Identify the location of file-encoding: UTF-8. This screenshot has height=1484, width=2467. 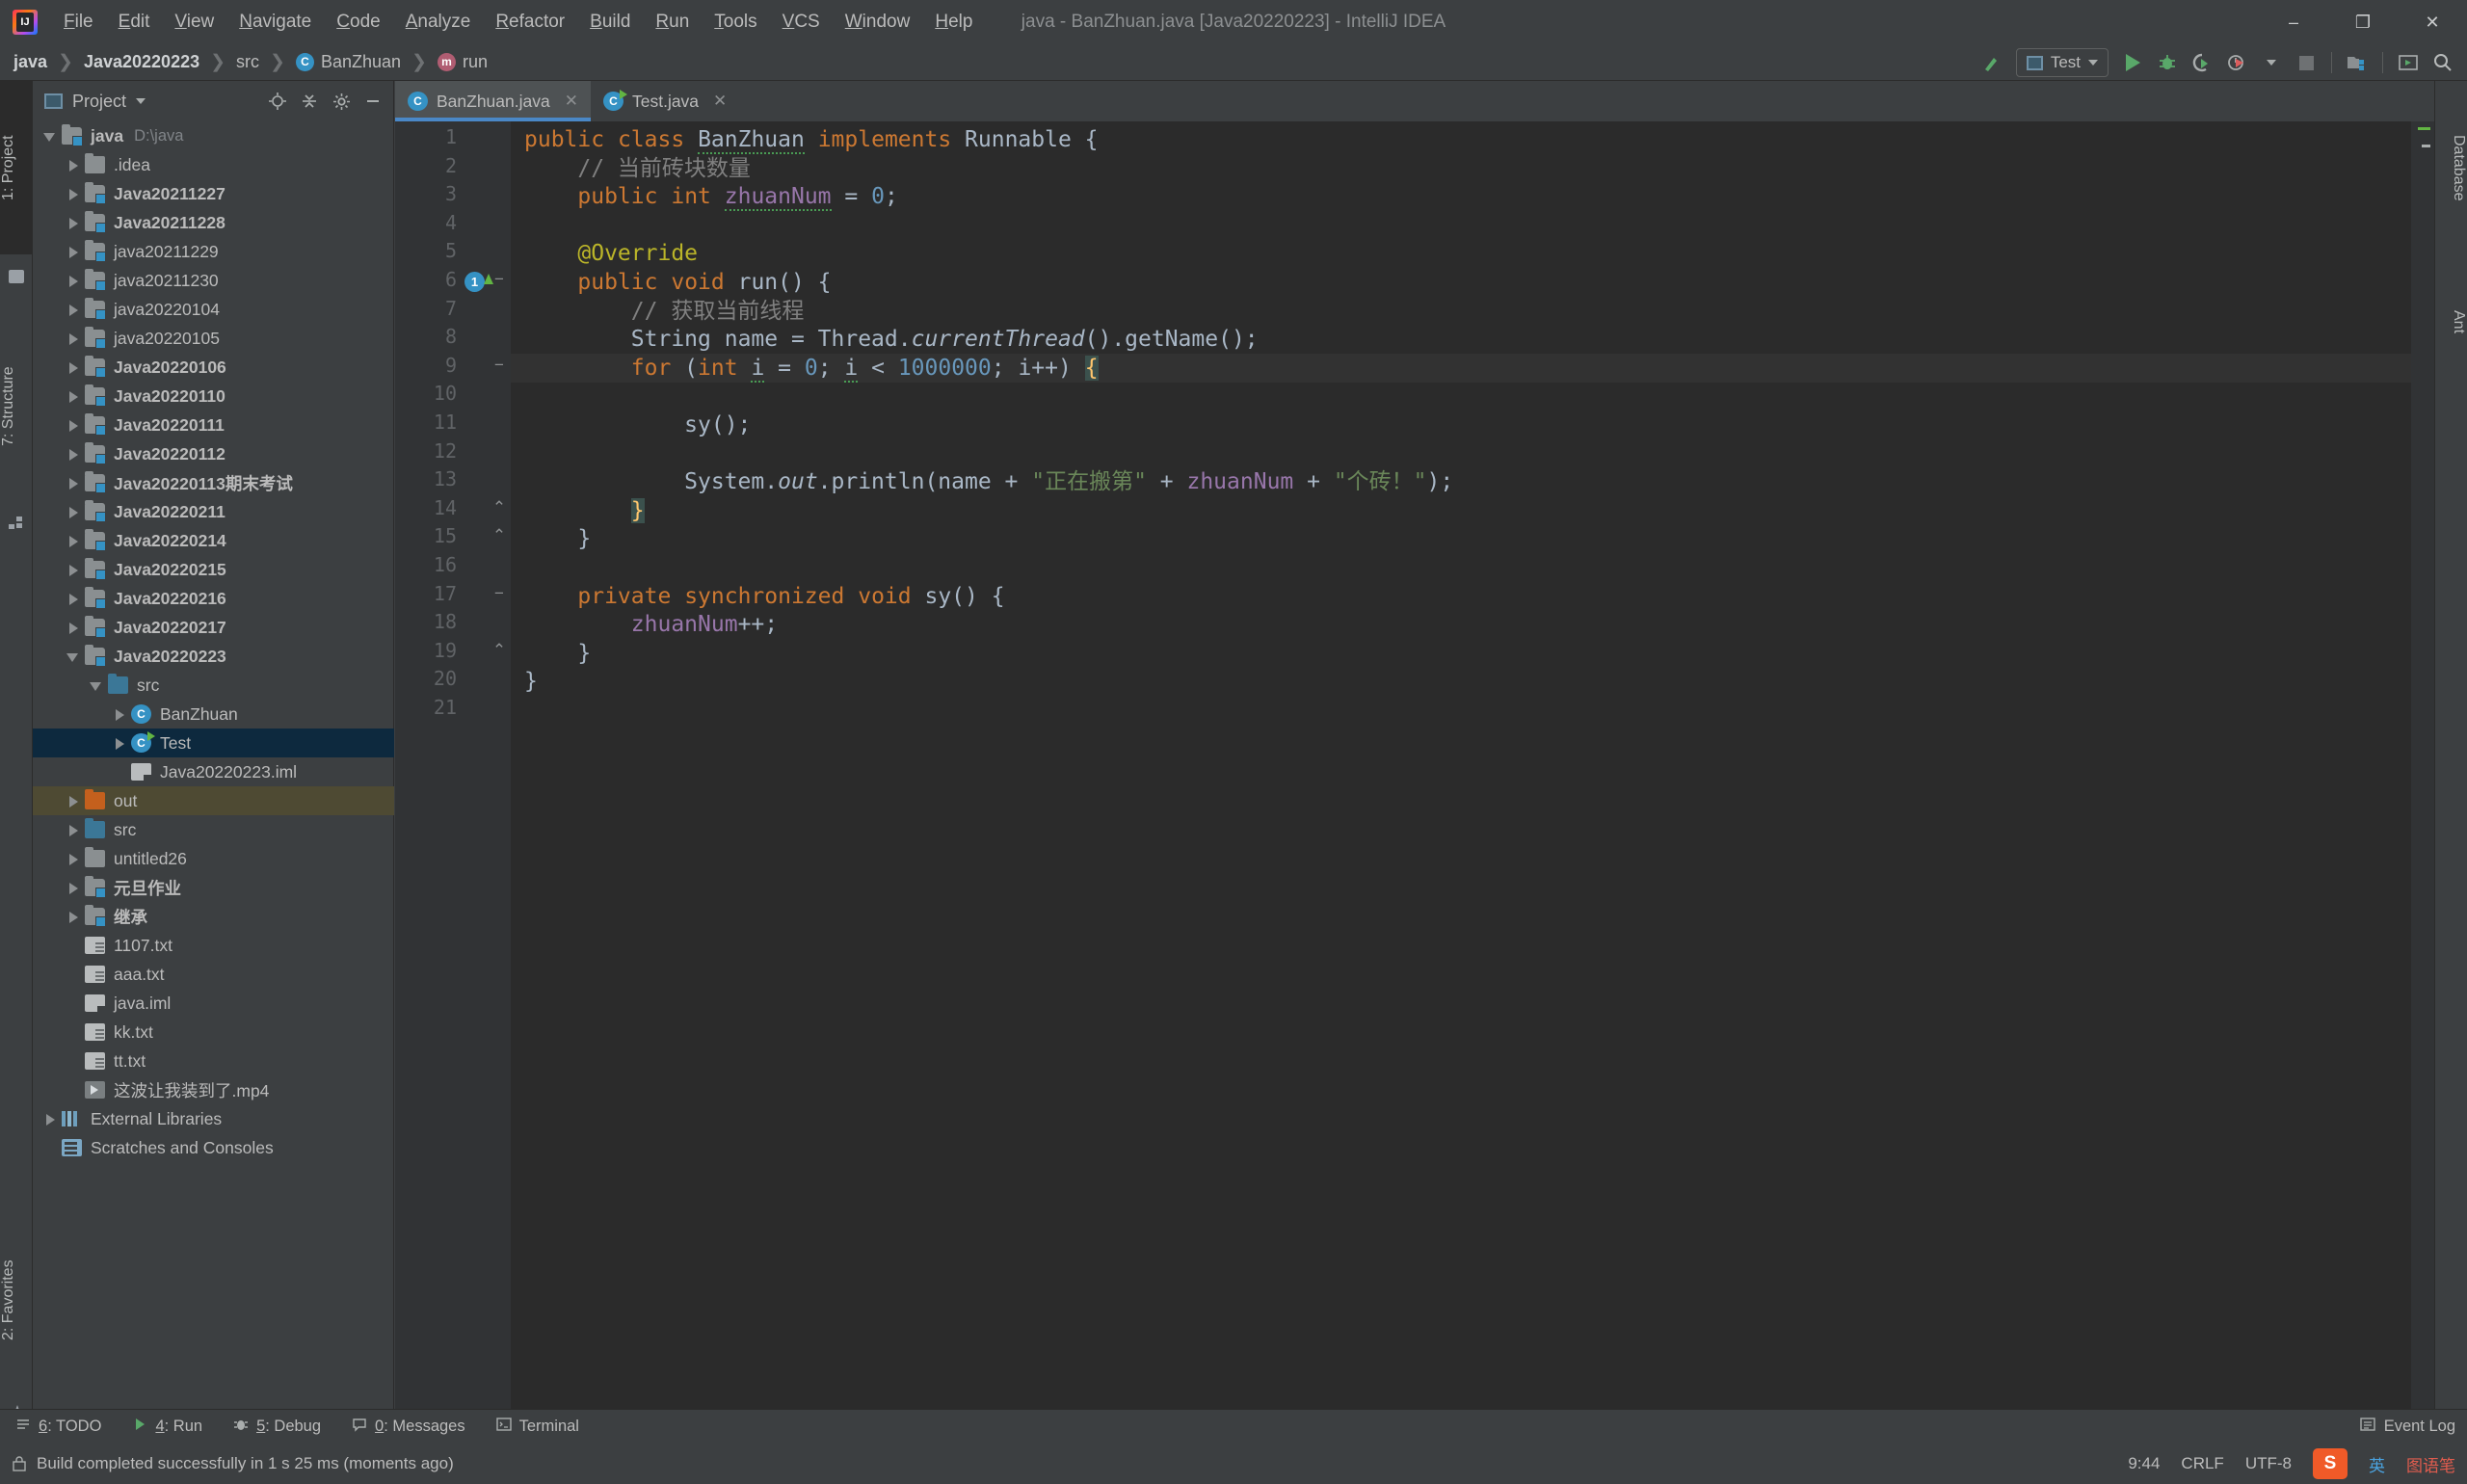
(2268, 1463).